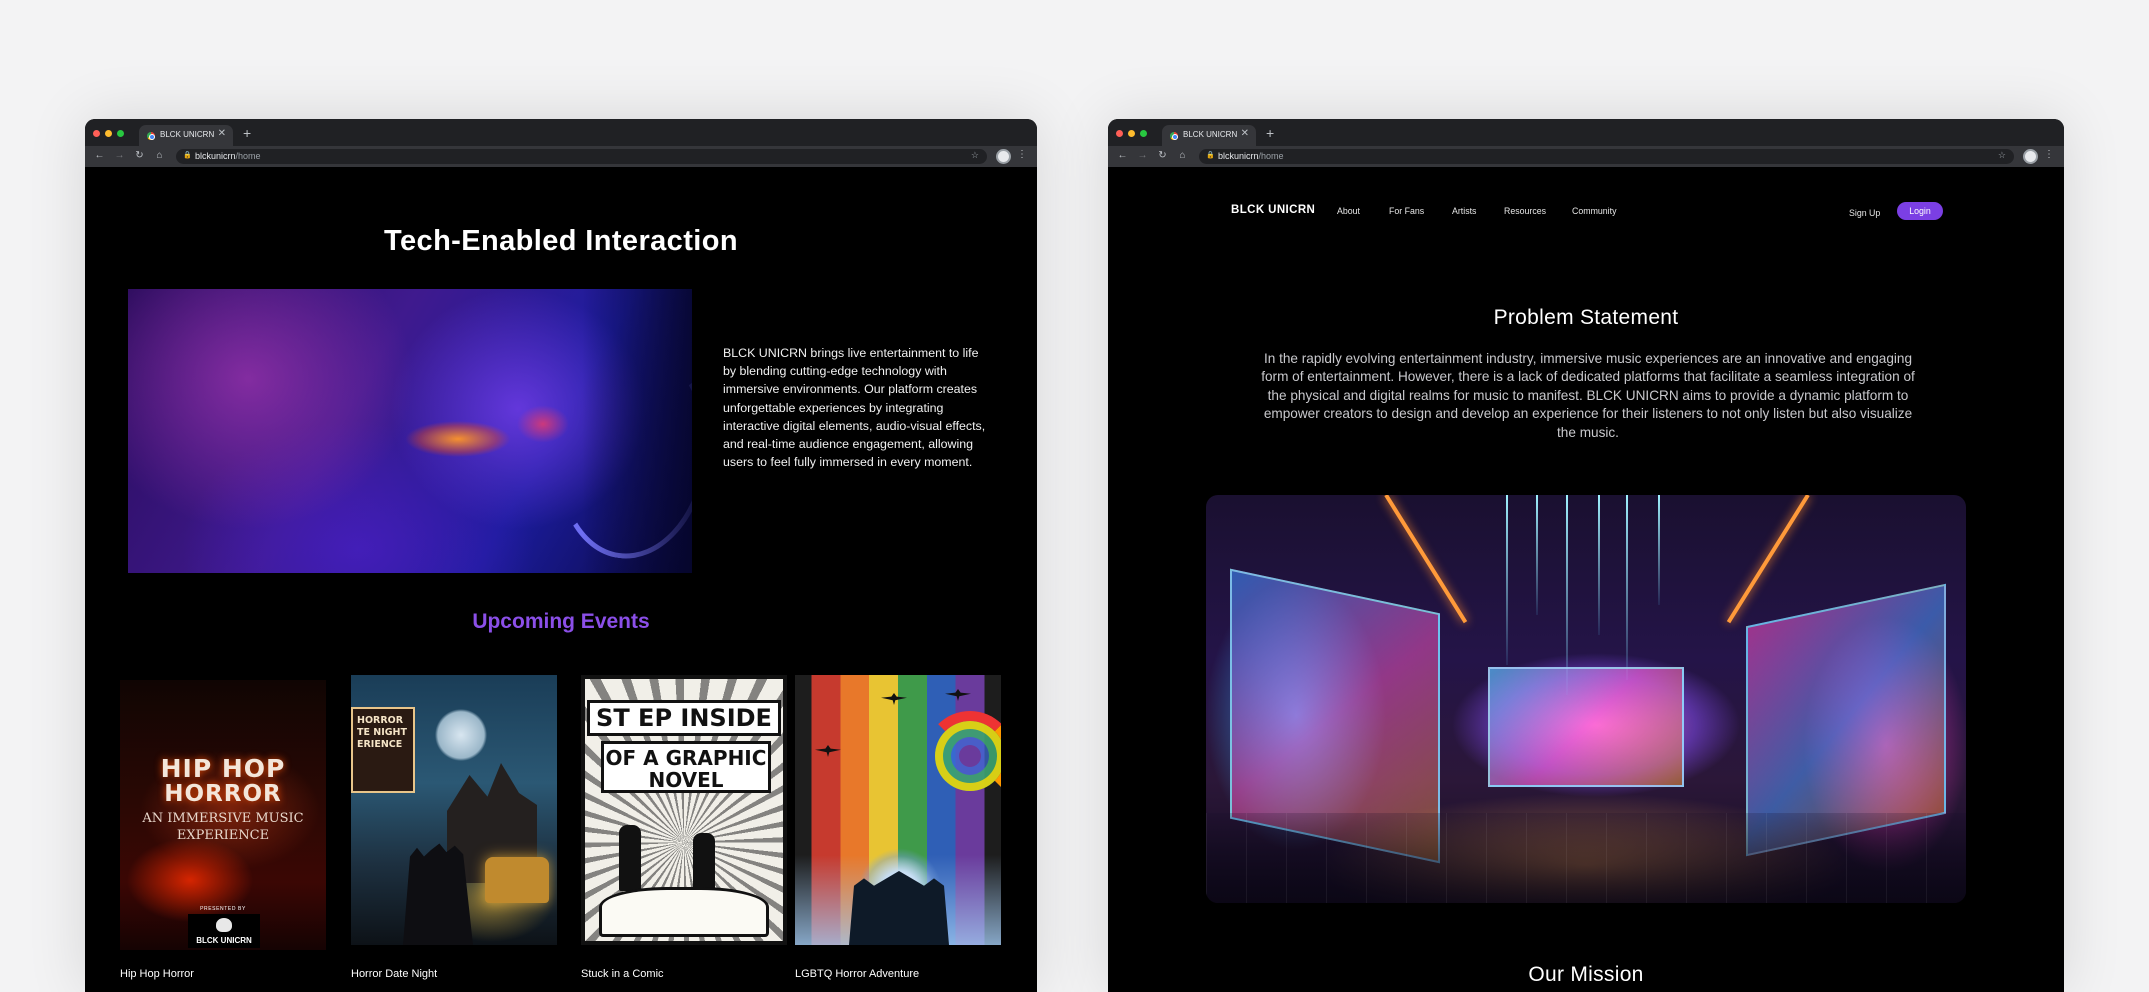 Image resolution: width=2149 pixels, height=992 pixels. I want to click on reflective-floor, so click(1586, 858).